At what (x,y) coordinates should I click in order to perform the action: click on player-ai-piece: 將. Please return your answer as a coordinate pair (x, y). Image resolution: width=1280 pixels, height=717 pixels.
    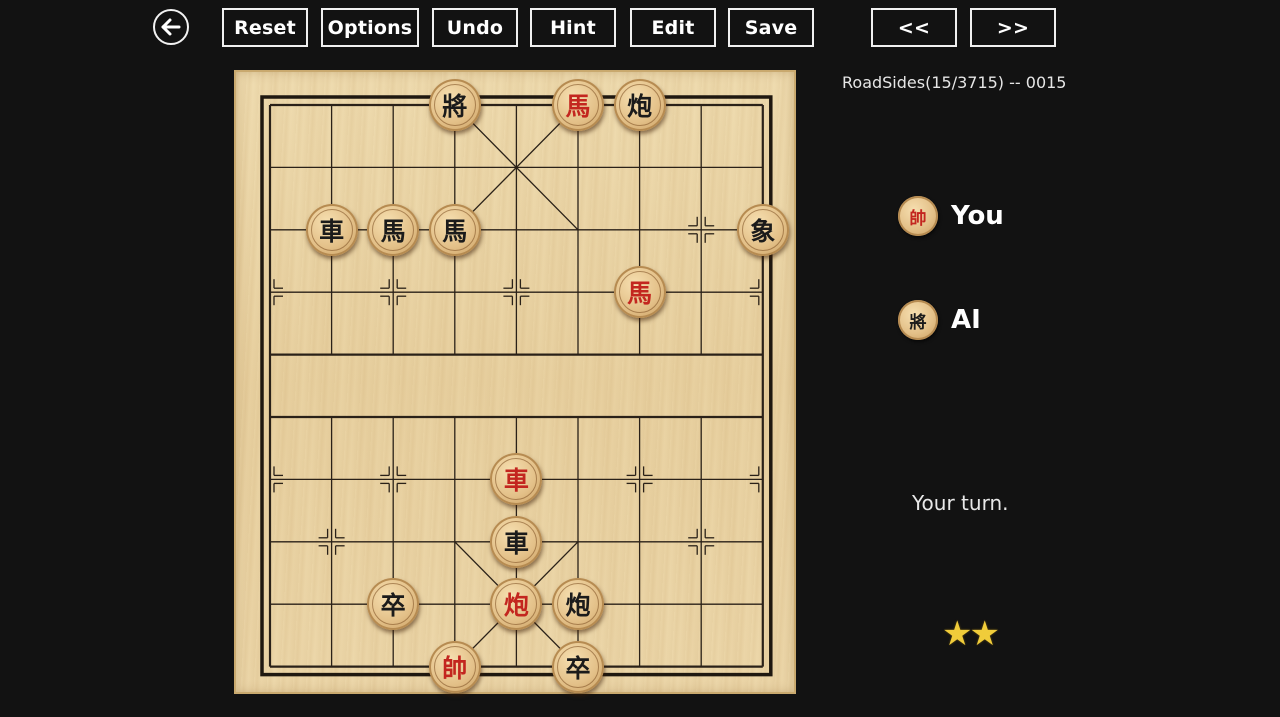
    Looking at the image, I should click on (918, 322).